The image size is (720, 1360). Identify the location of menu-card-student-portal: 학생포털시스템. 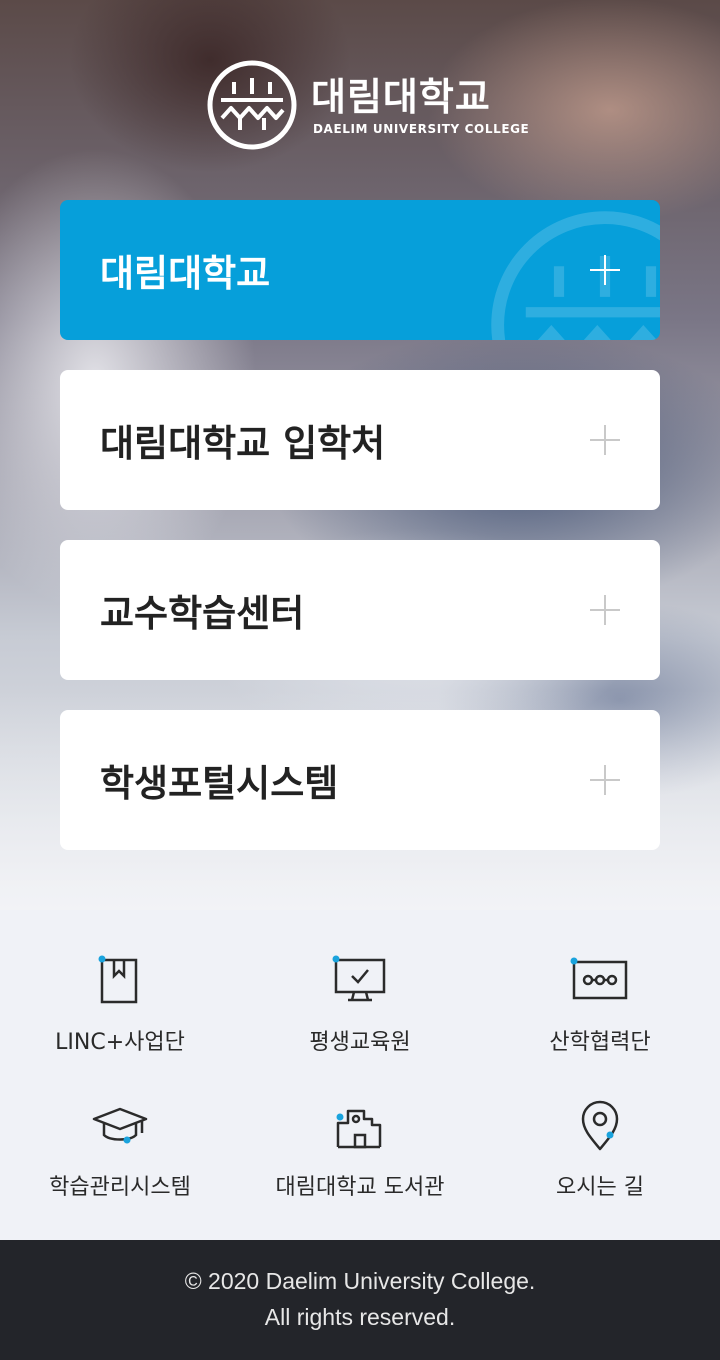
(360, 780).